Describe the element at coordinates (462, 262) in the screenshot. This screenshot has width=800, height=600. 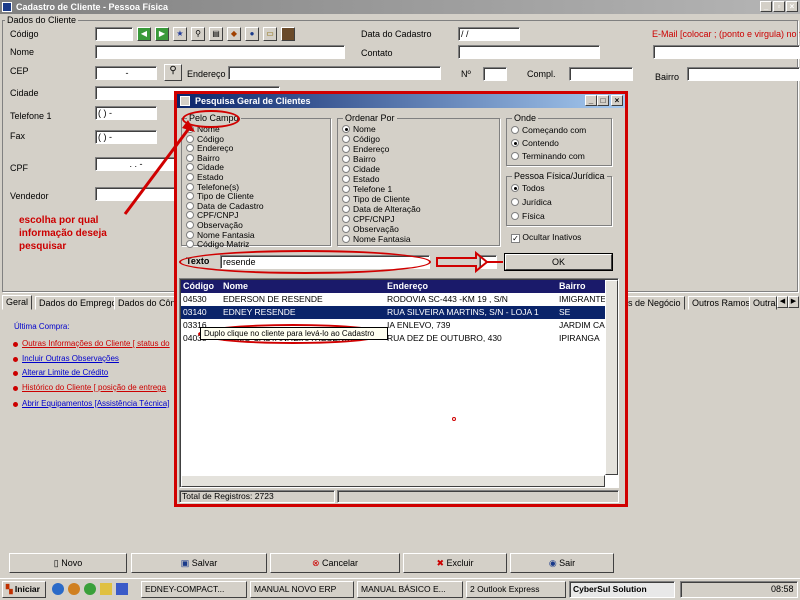
I see `arrow-to-ok-icon` at that location.